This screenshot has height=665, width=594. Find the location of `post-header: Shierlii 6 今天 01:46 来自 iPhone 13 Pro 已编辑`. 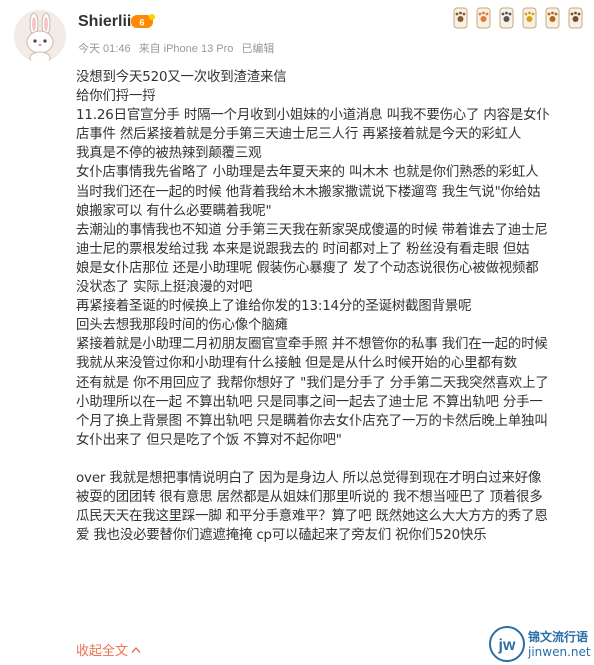

post-header: Shierlii 6 今天 01:46 来自 iPhone 13 Pro 已编辑 is located at coordinates (297, 33).